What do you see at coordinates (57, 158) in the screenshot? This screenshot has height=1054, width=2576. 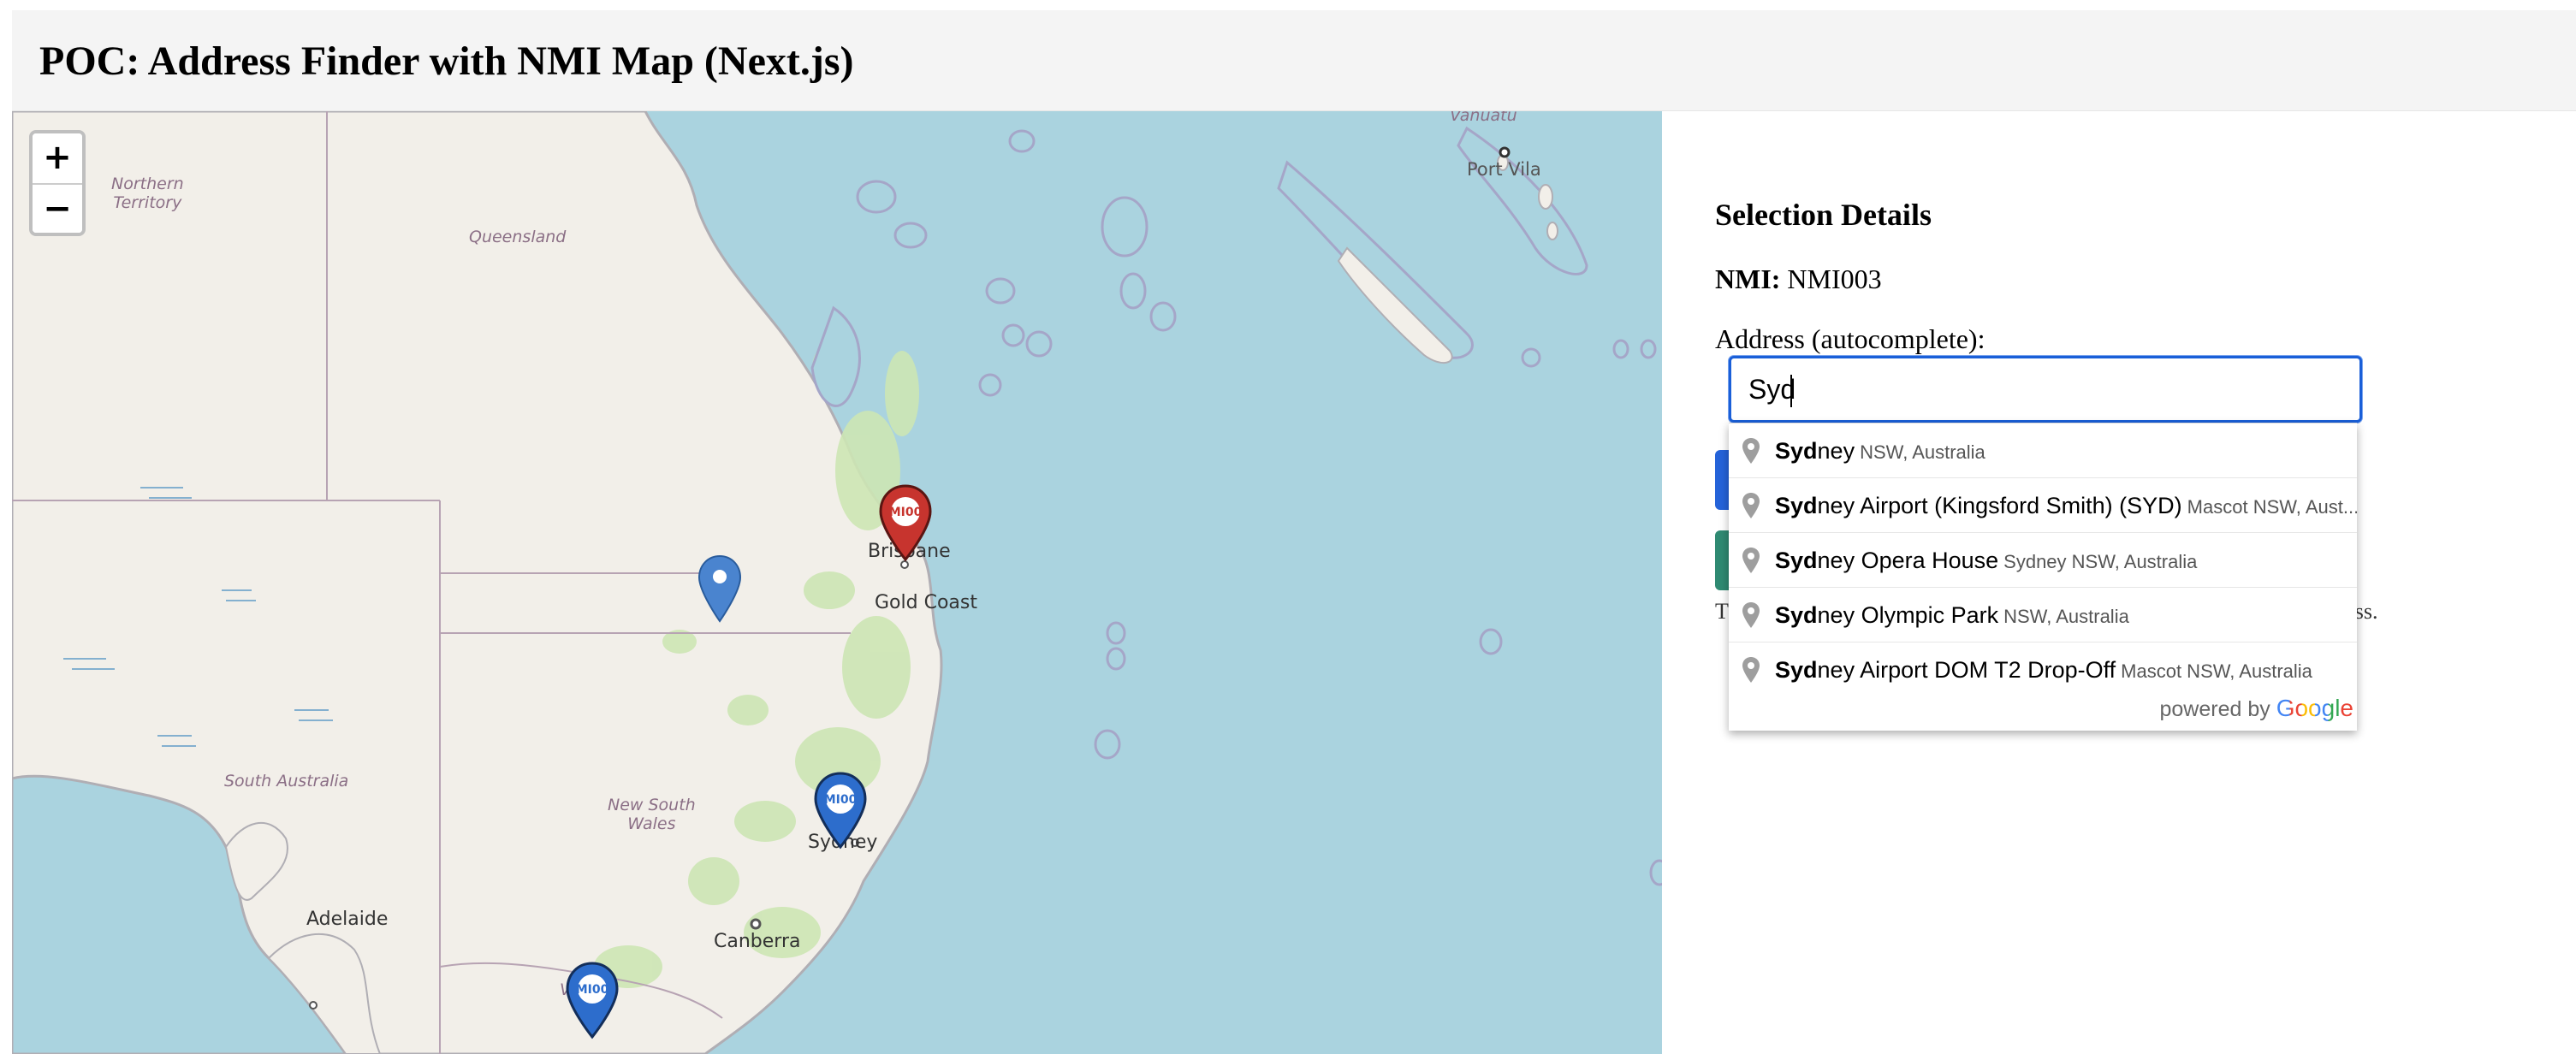 I see `zoom-in-button: +` at bounding box center [57, 158].